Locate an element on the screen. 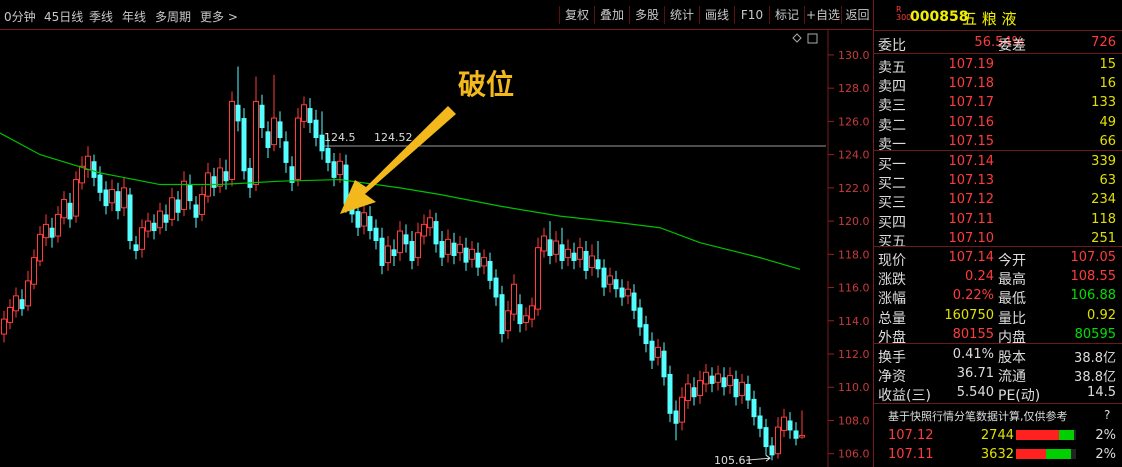  ask-level: 卖三 107.17 133 is located at coordinates (998, 103).